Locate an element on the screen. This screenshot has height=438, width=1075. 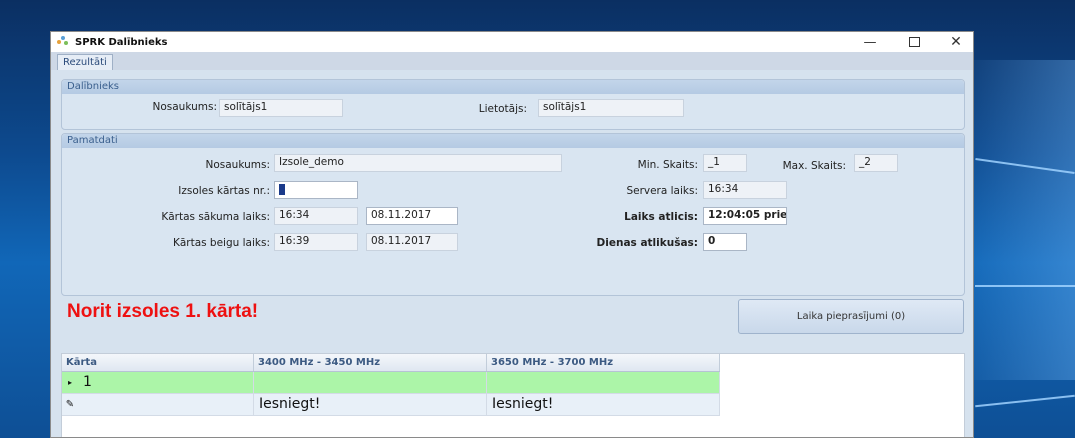
band-2-cell is located at coordinates (603, 383).